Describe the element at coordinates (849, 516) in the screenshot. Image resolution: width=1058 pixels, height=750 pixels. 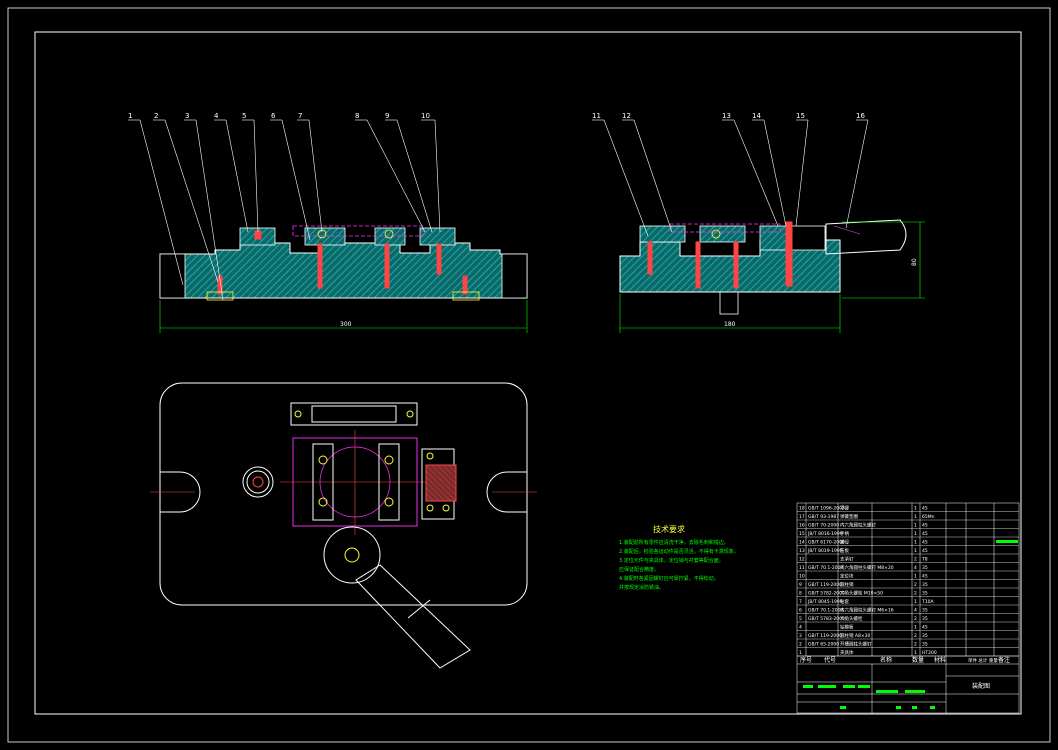
I see `bom-cell-name: 弹簧垫圈` at that location.